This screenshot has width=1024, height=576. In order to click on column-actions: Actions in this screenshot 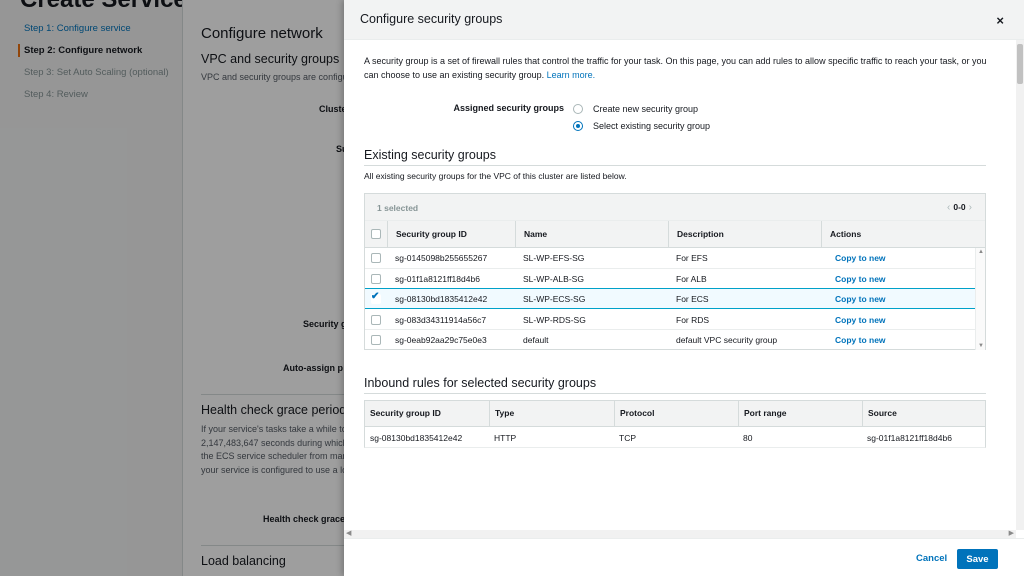, I will do `click(897, 234)`.